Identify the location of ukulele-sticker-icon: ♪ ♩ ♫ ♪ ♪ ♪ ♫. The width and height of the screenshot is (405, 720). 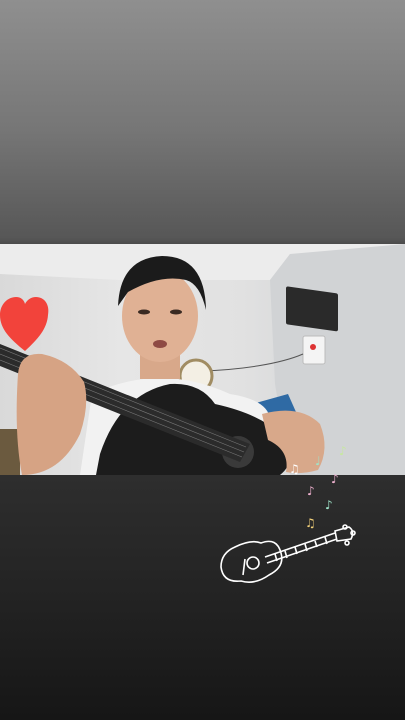
(288, 513).